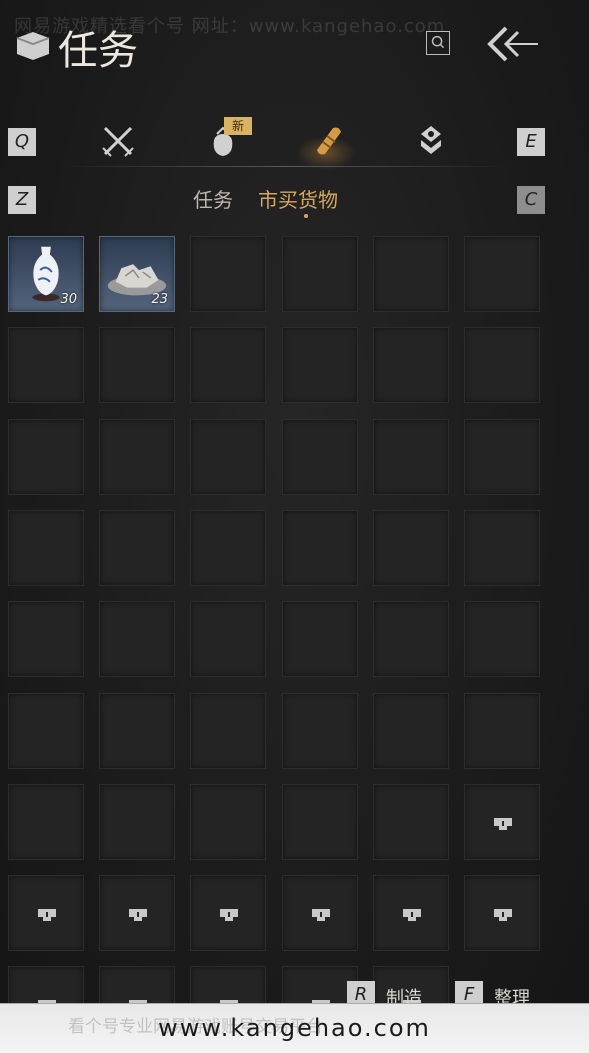 The width and height of the screenshot is (589, 1053). I want to click on back-arrow-icon, so click(512, 44).